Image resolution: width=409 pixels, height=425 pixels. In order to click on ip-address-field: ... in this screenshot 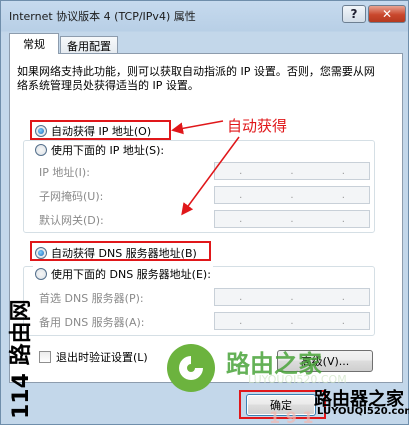, I will do `click(292, 171)`.